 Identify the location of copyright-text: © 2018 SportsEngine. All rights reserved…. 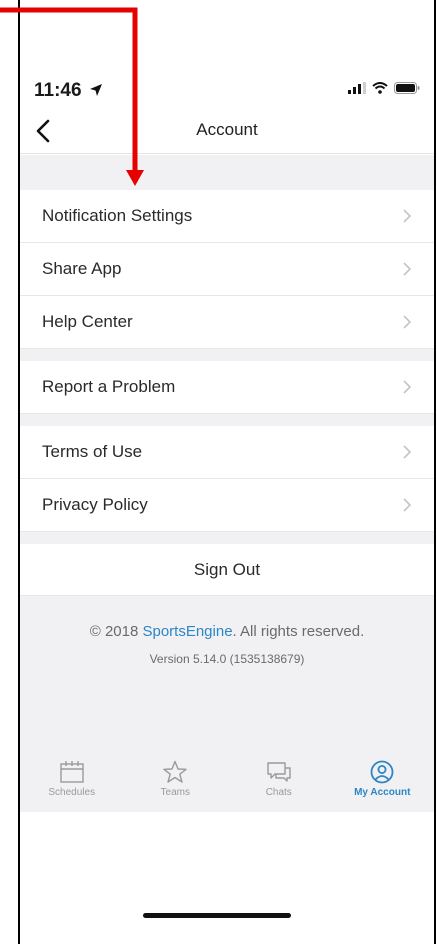
(227, 631).